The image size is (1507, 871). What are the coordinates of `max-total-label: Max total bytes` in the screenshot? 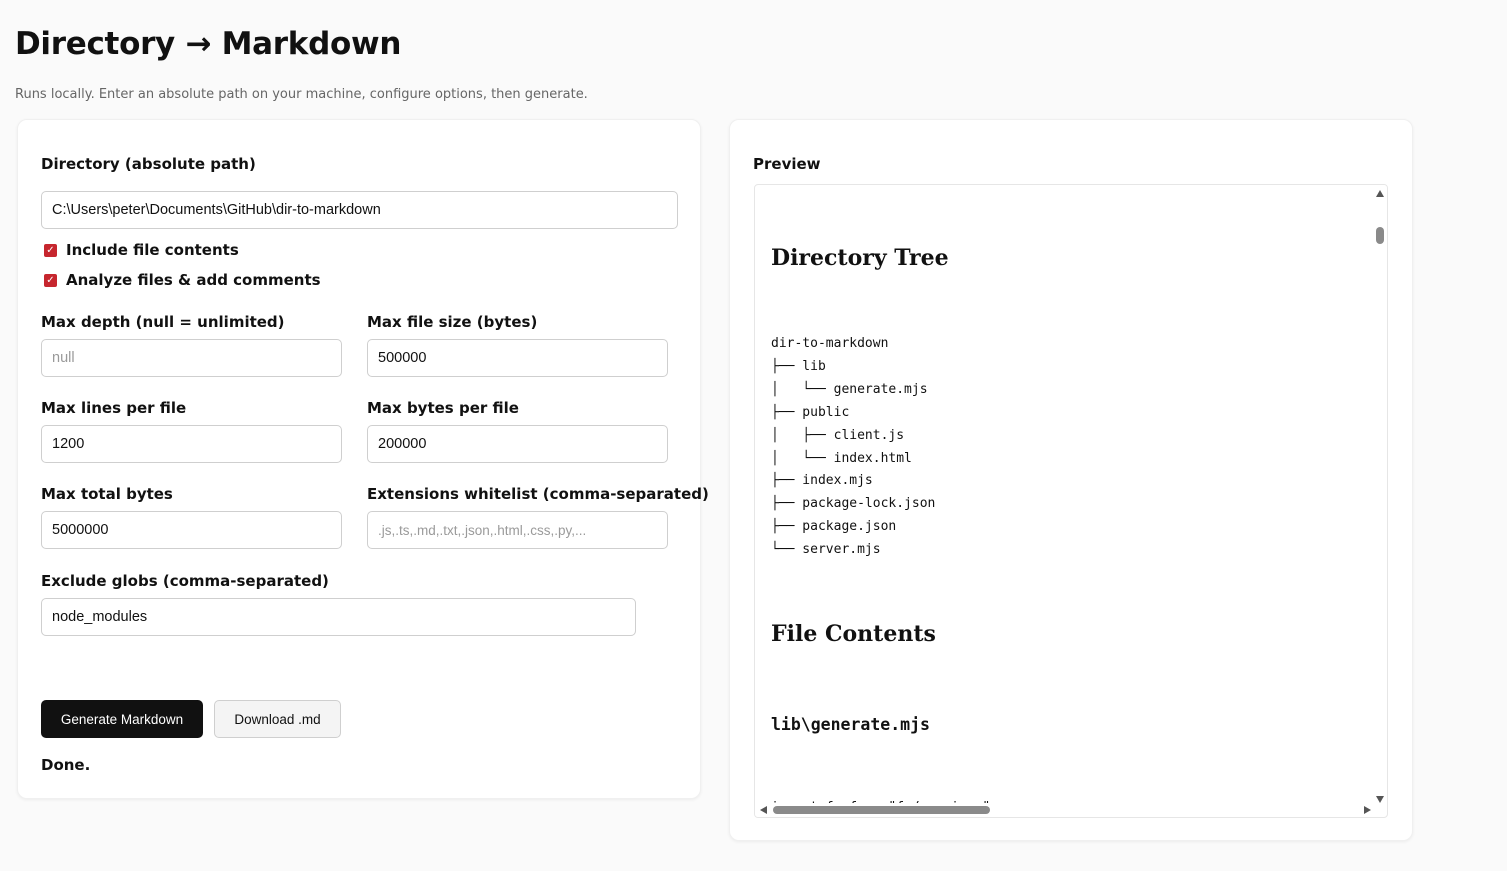 It's located at (107, 494).